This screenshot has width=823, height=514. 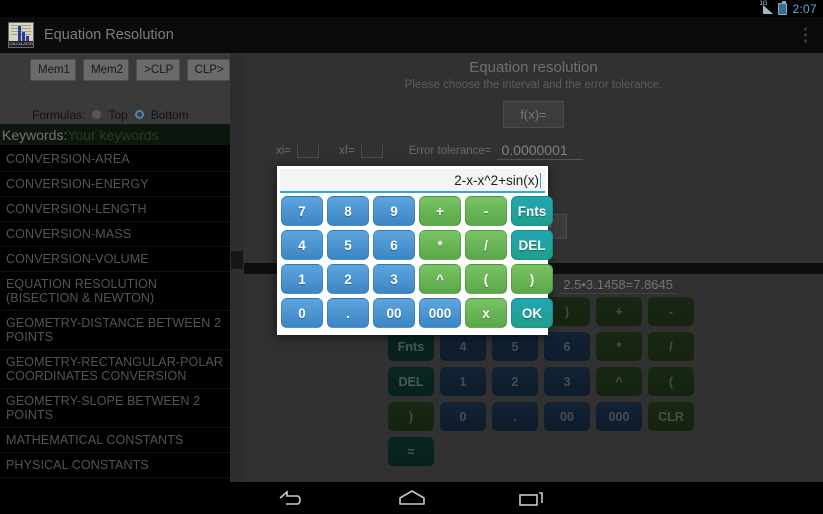 I want to click on bg-keypad-key: CLR, so click(x=671, y=416).